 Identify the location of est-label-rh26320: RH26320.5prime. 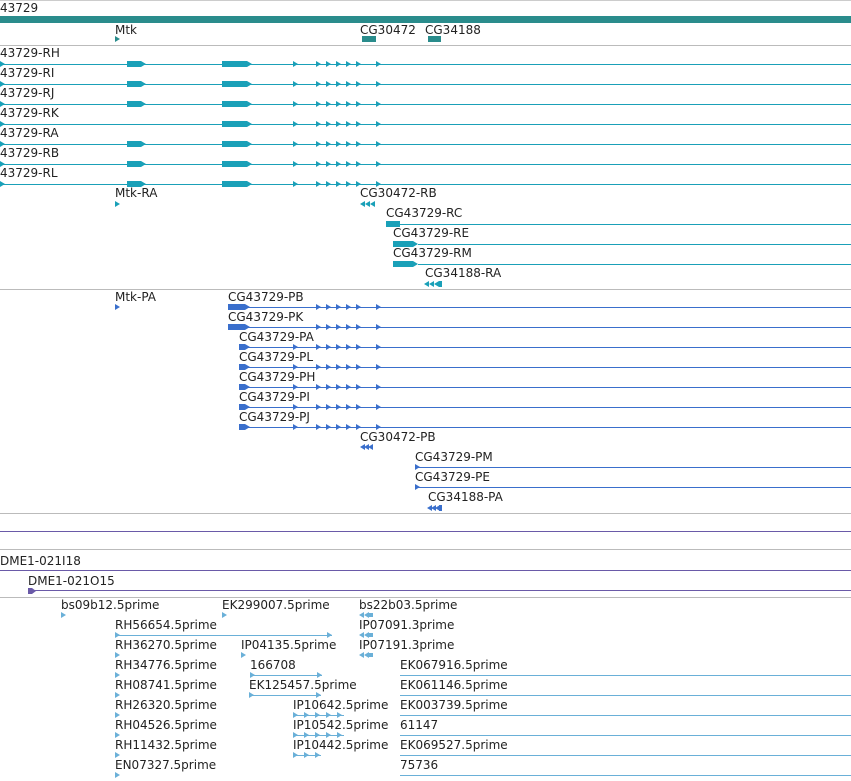
(166, 705).